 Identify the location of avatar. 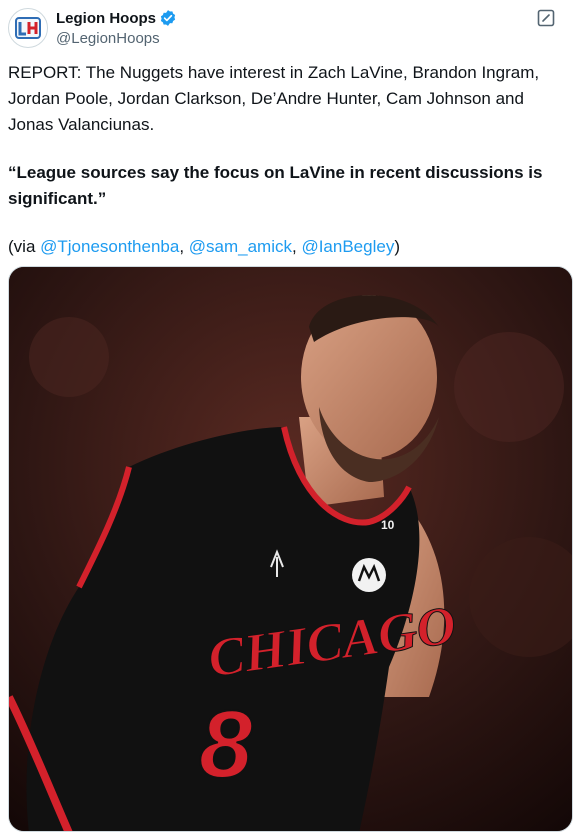
(28, 28).